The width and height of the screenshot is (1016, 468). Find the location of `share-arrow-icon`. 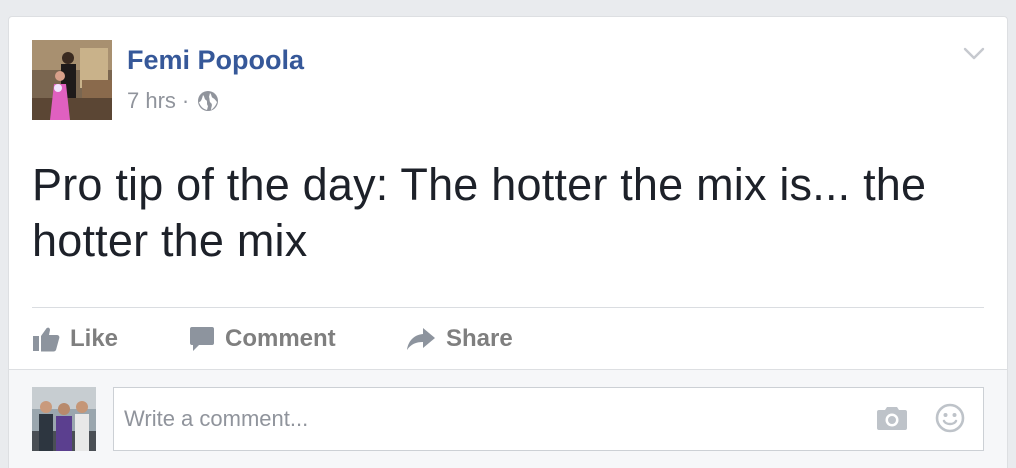

share-arrow-icon is located at coordinates (421, 339).